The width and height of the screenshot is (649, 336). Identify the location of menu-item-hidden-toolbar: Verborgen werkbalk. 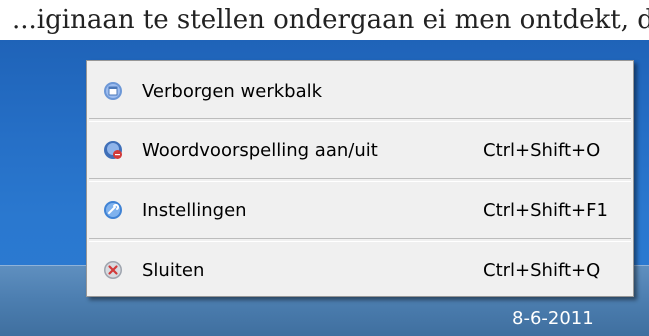
(360, 91).